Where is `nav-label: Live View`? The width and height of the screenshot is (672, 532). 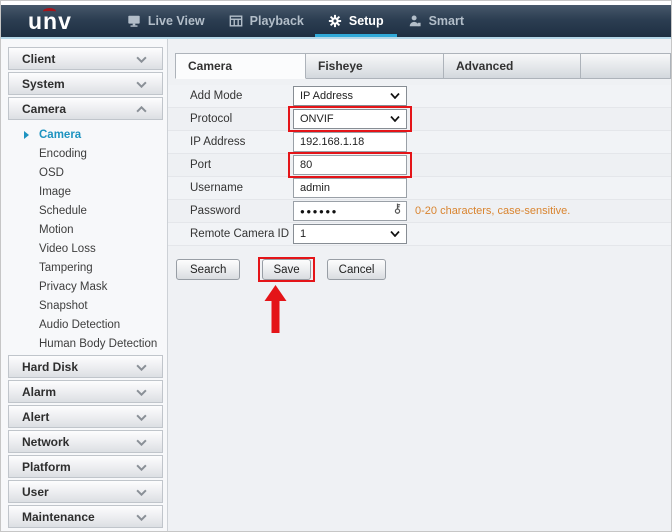 nav-label: Live View is located at coordinates (176, 21).